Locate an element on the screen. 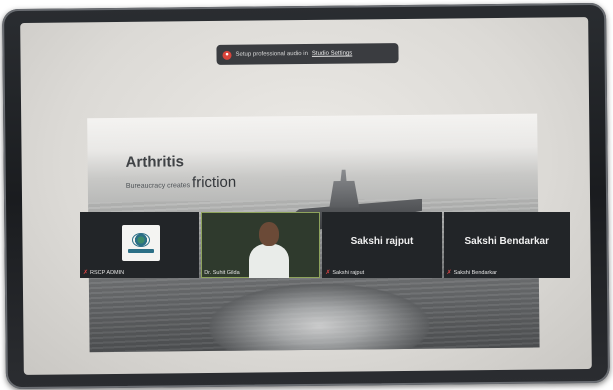 The image size is (613, 390). participant-name: Dr. Suhit Gilda is located at coordinates (222, 273).